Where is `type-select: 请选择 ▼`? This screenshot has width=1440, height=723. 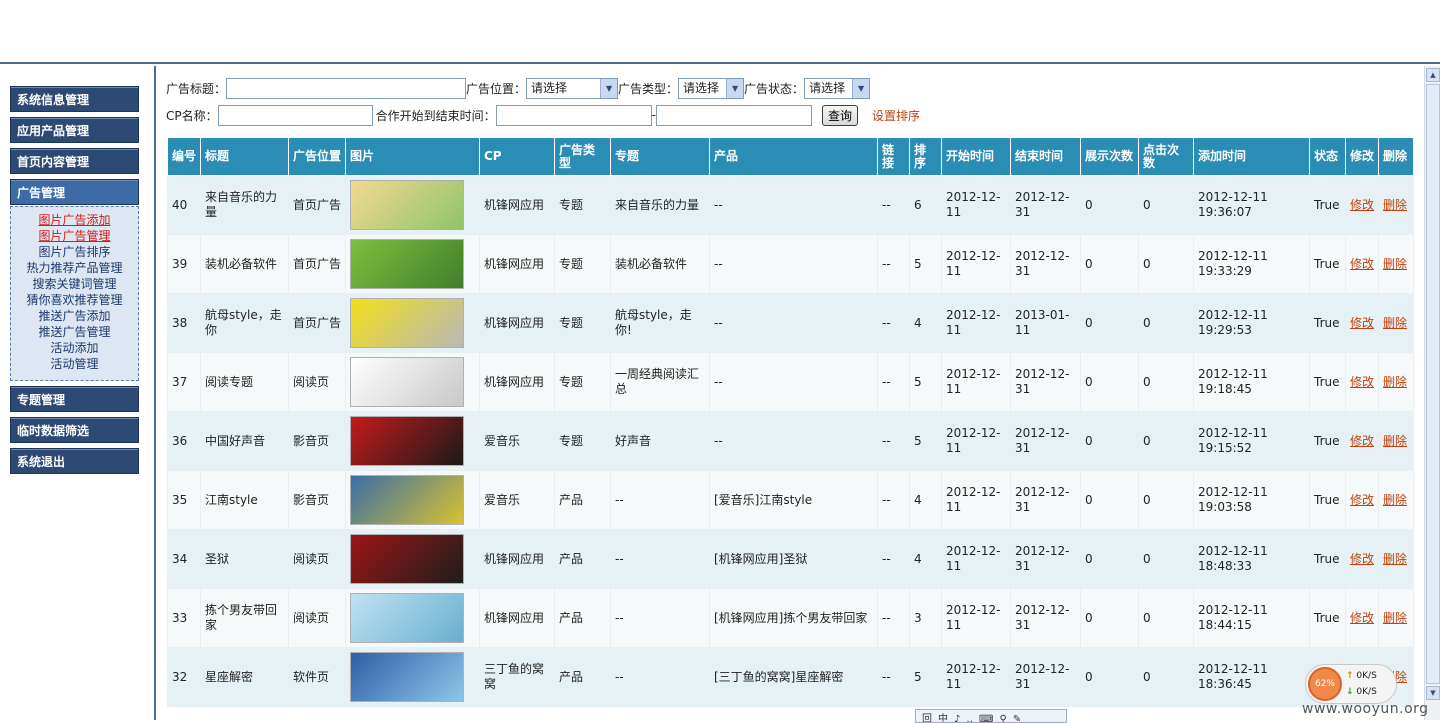
type-select: 请选择 ▼ is located at coordinates (711, 88).